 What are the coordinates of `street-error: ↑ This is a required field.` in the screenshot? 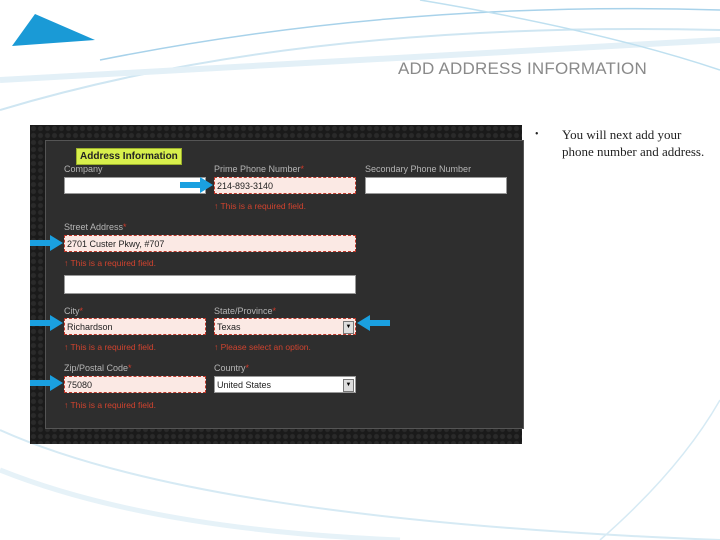 It's located at (110, 263).